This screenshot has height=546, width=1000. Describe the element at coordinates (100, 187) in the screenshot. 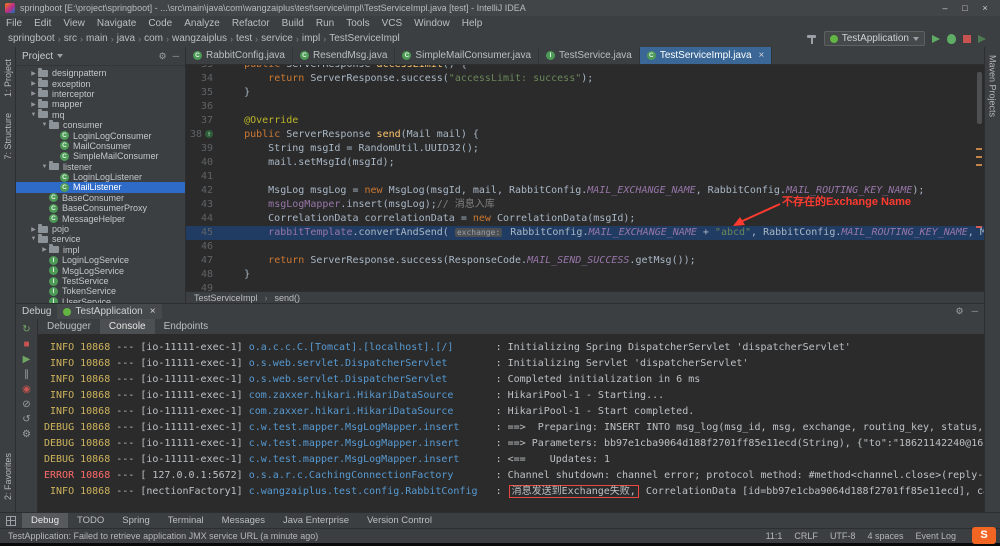

I see `project-tree-item: C MailListener` at that location.